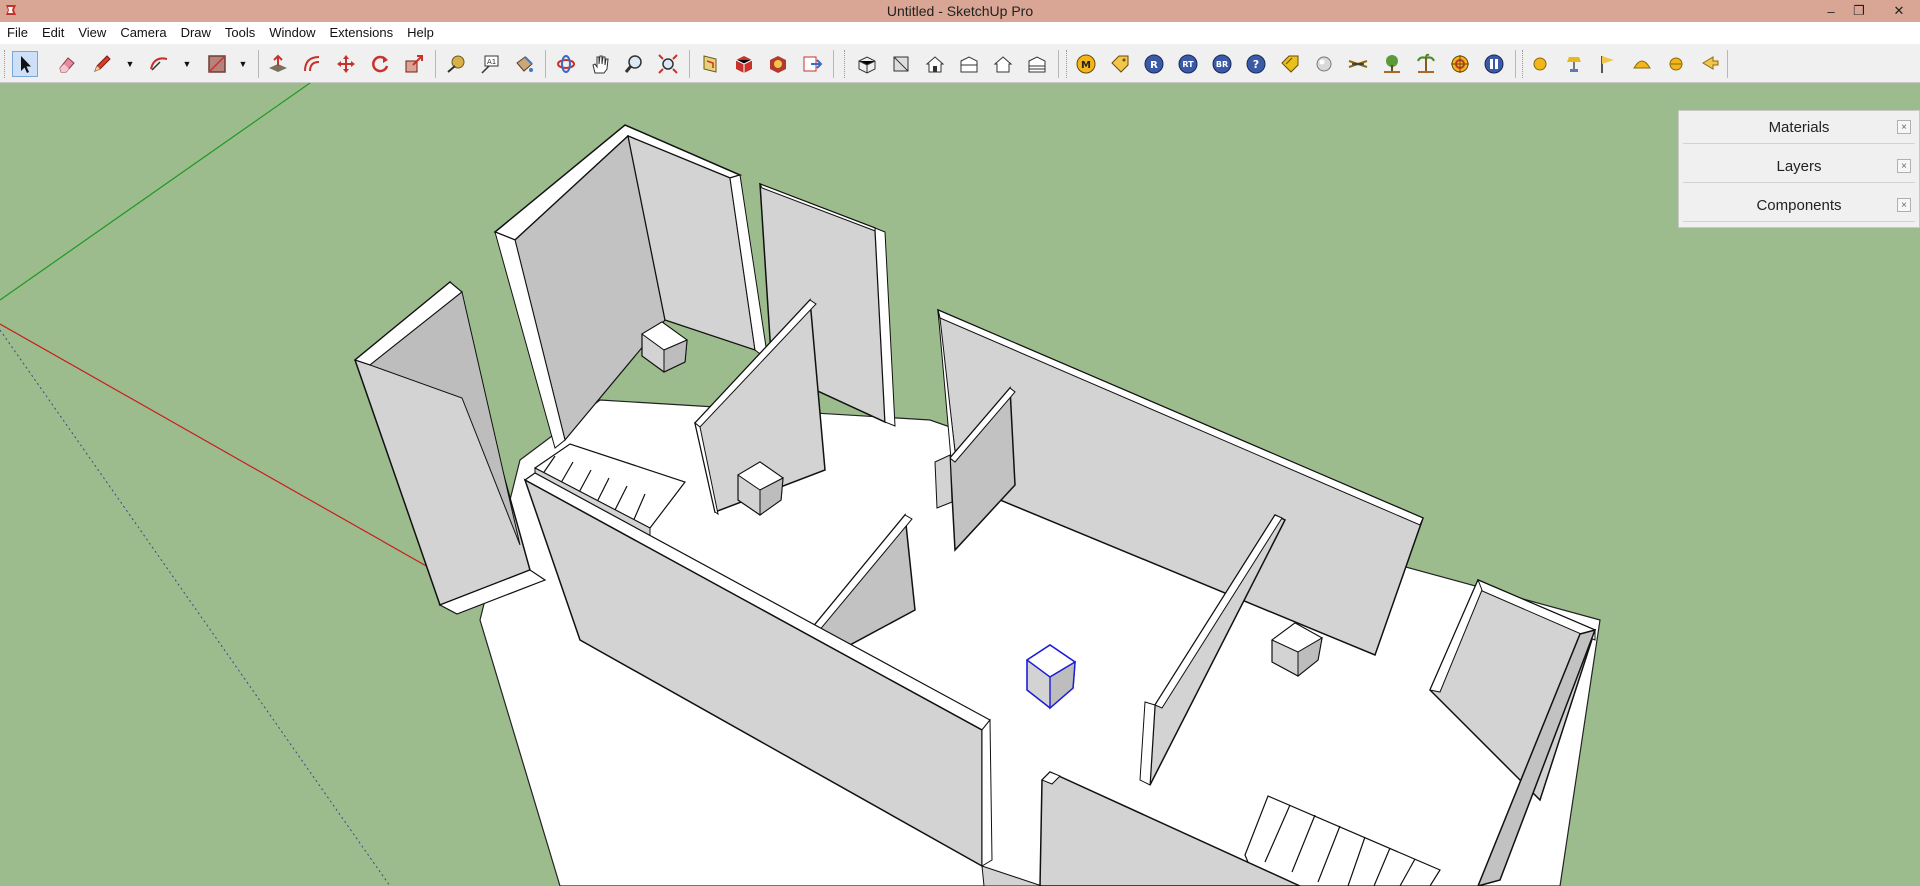 The image size is (1920, 886). Describe the element at coordinates (456, 64) in the screenshot. I see `tape-measure-icon` at that location.